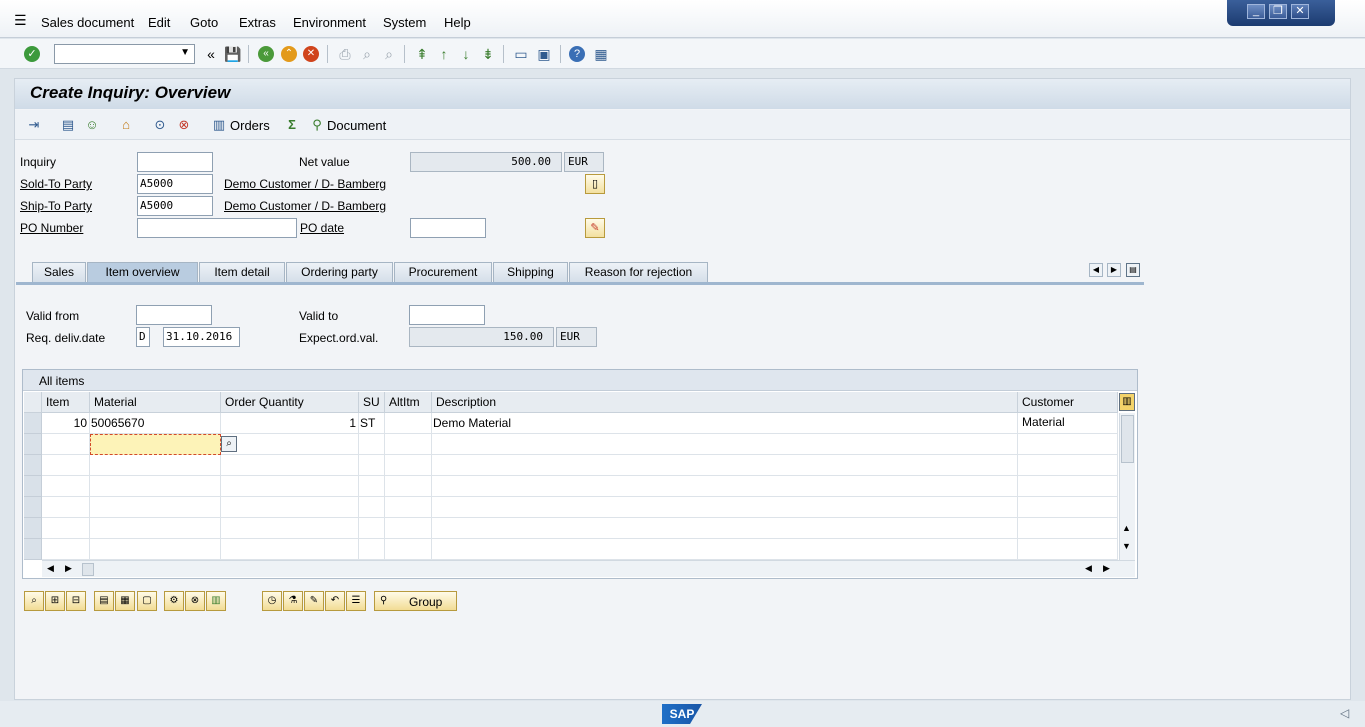 The image size is (1365, 727). What do you see at coordinates (311, 54) in the screenshot?
I see `cancel-icon: ✕` at bounding box center [311, 54].